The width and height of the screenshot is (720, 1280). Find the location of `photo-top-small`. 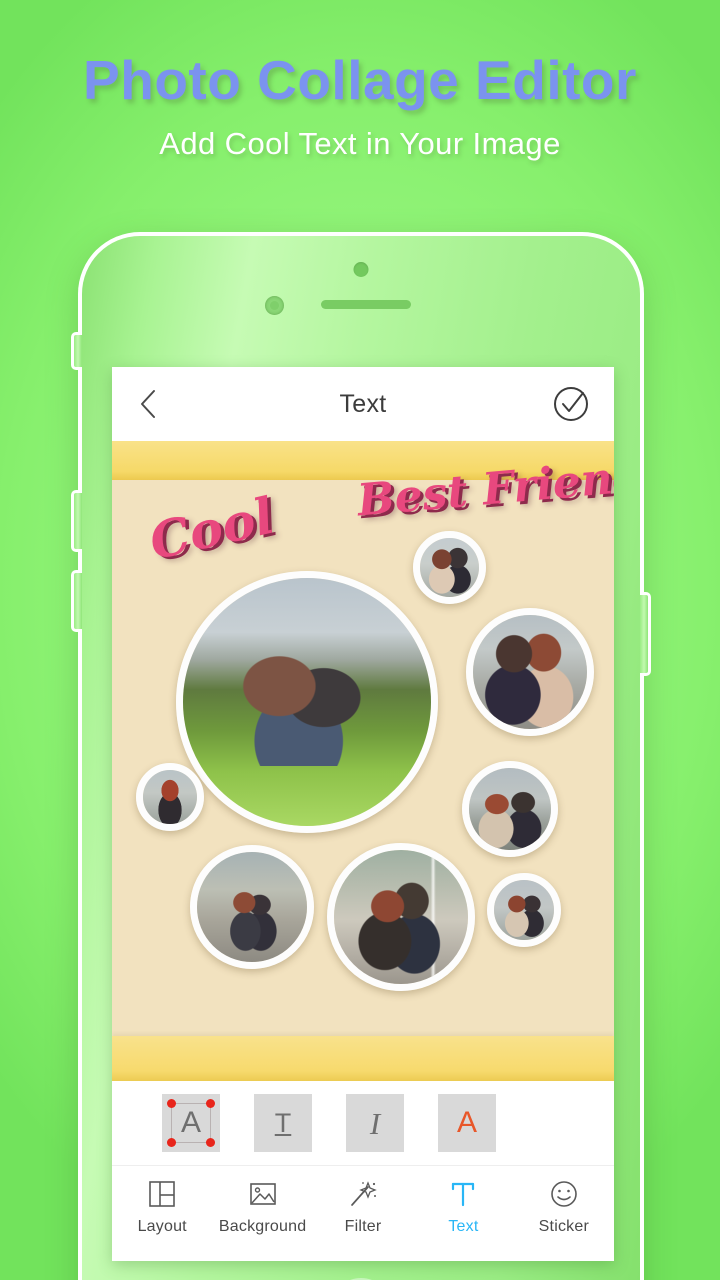

photo-top-small is located at coordinates (449, 567).